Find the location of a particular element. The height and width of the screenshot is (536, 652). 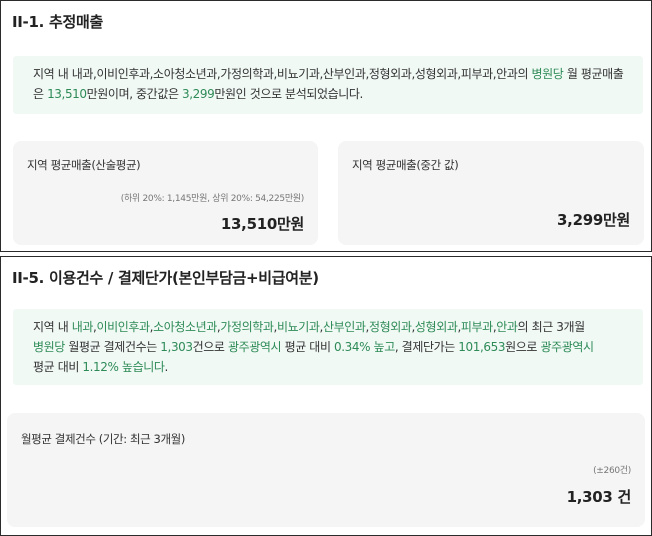

summary-text: , 결제단가는 is located at coordinates (426, 347).